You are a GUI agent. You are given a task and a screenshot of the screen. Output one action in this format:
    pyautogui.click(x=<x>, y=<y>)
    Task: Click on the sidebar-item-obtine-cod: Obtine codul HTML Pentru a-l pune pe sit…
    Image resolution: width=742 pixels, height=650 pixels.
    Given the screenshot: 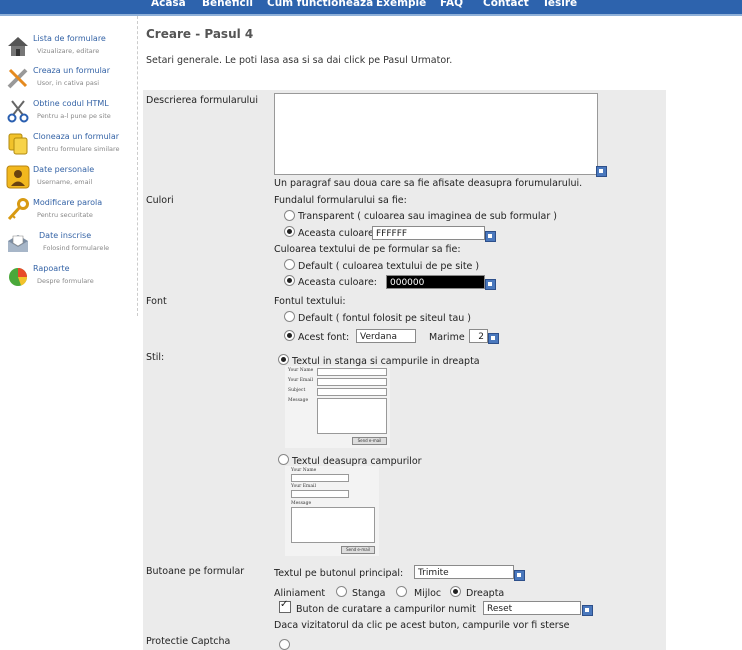 What is the action you would take?
    pyautogui.click(x=70, y=112)
    